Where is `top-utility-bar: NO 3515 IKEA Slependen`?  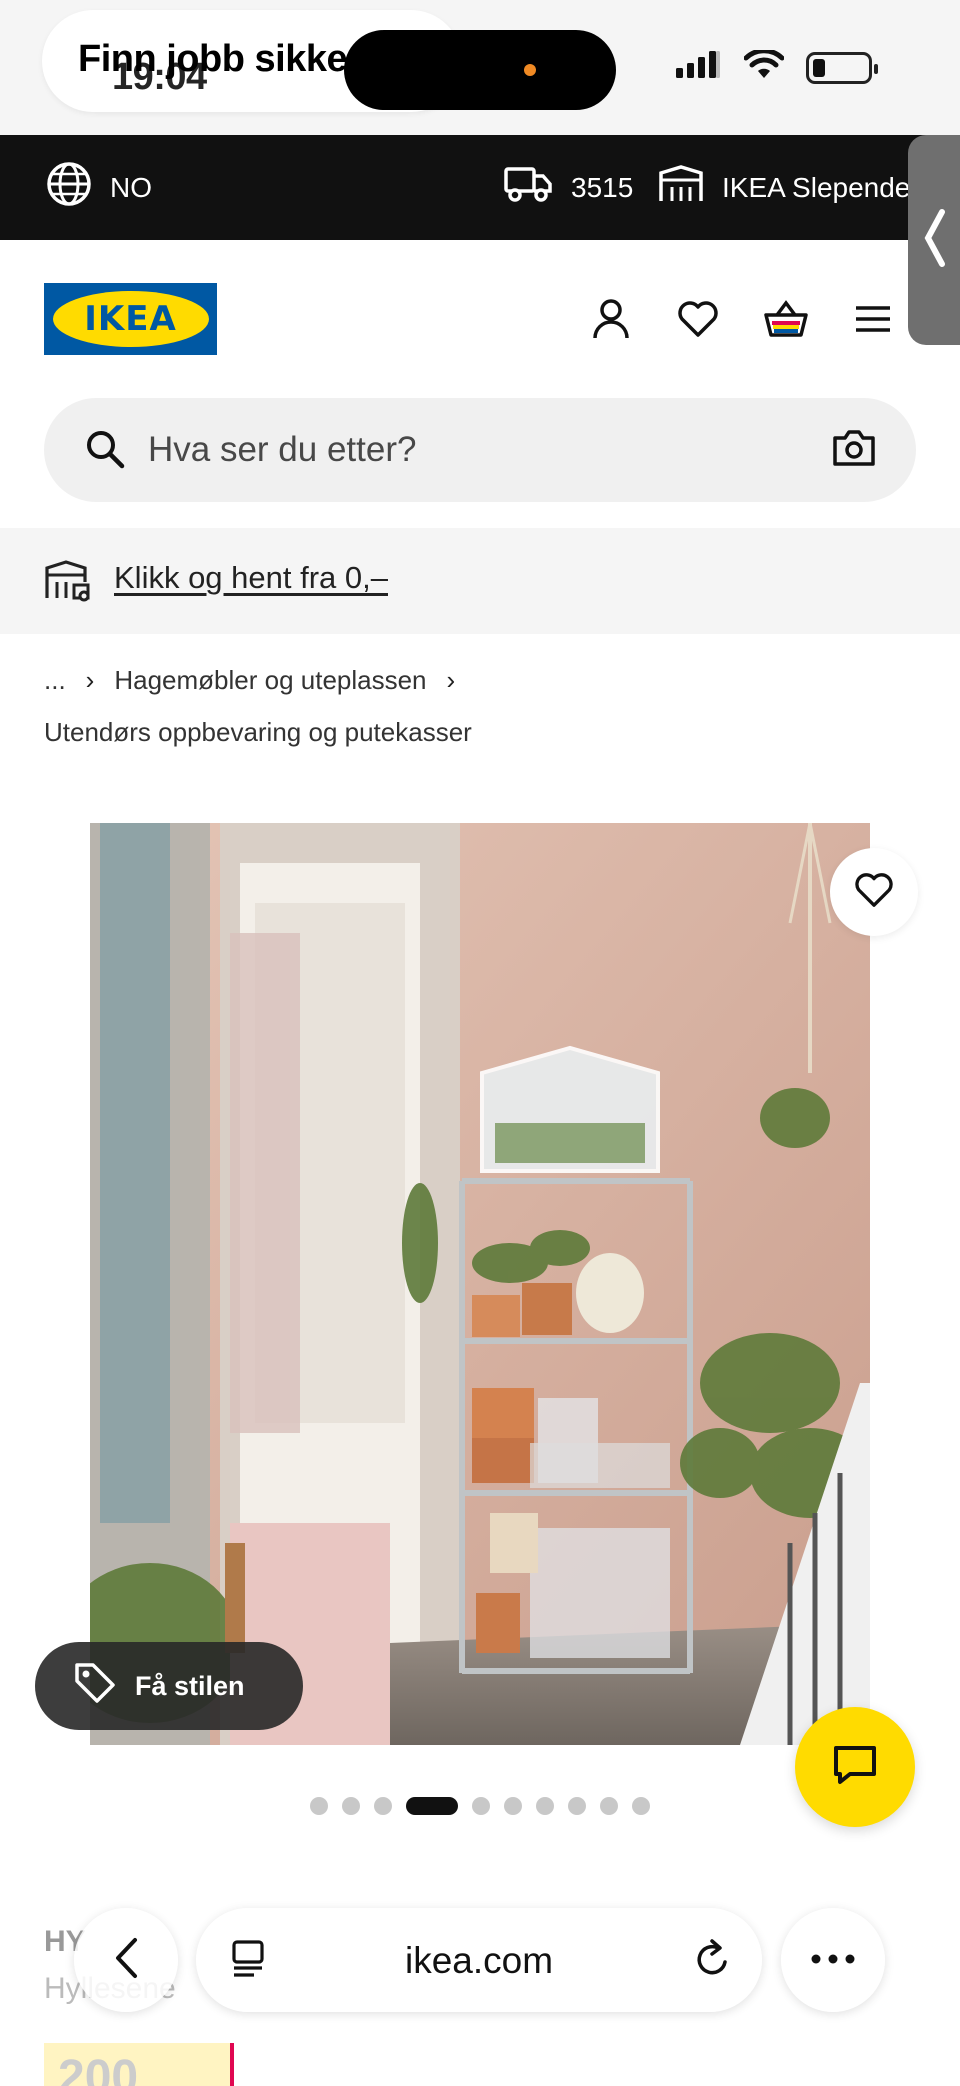 top-utility-bar: NO 3515 IKEA Slependen is located at coordinates (480, 187).